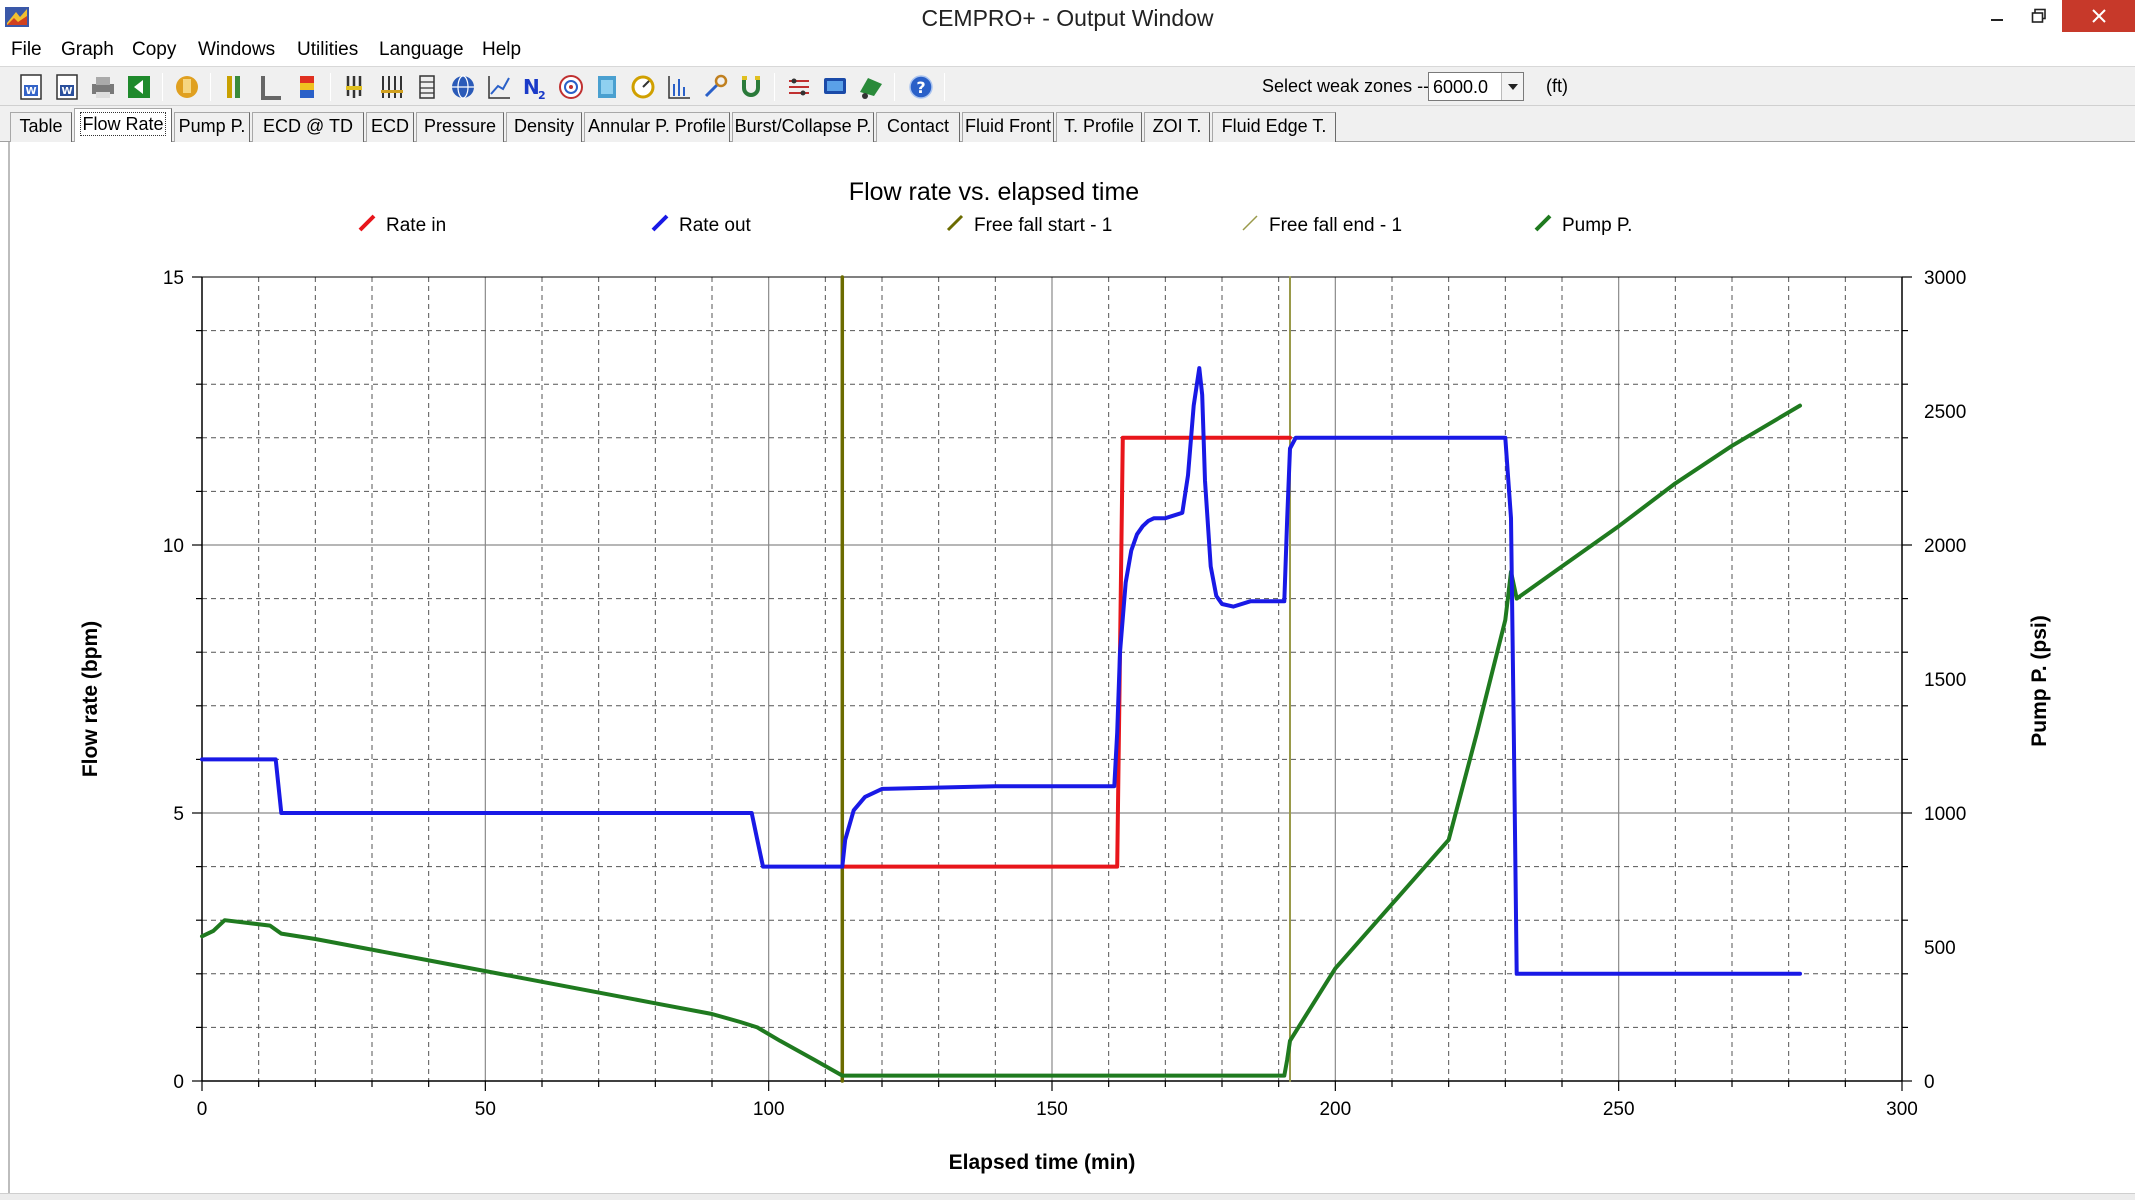  I want to click on title-bar: CEMPRO+ - Output Window, so click(1067, 17).